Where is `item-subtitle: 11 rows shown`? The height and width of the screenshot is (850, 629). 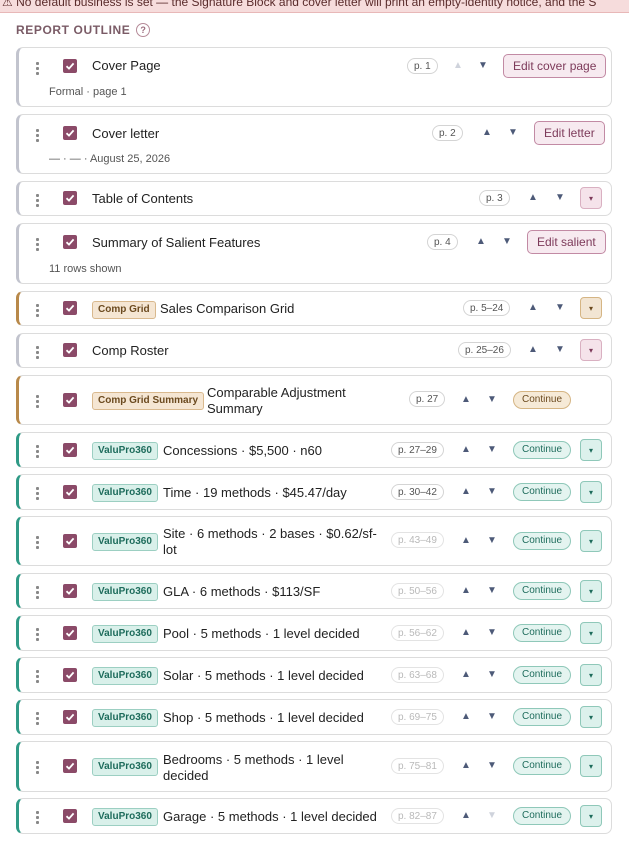
item-subtitle: 11 rows shown is located at coordinates (85, 269).